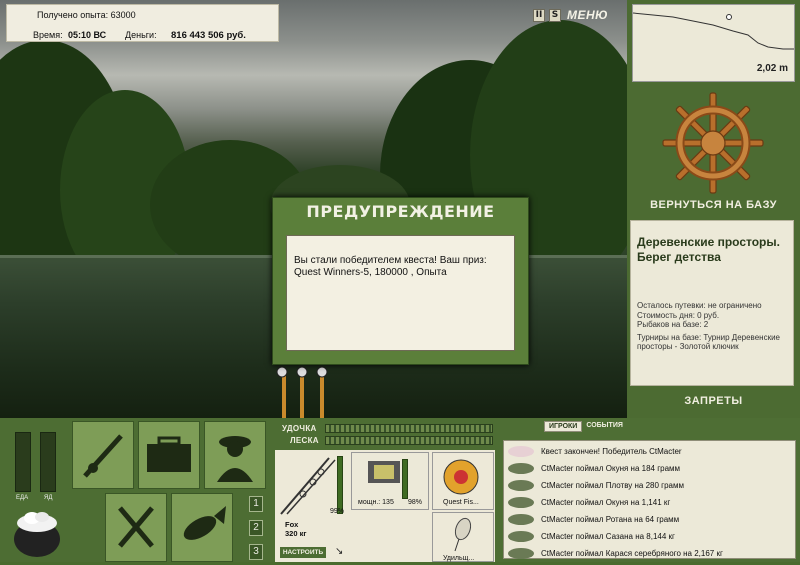  Describe the element at coordinates (583, 426) in the screenshot. I see `log-tabs: ИГРОКИ СОБЫТИЯ` at that location.